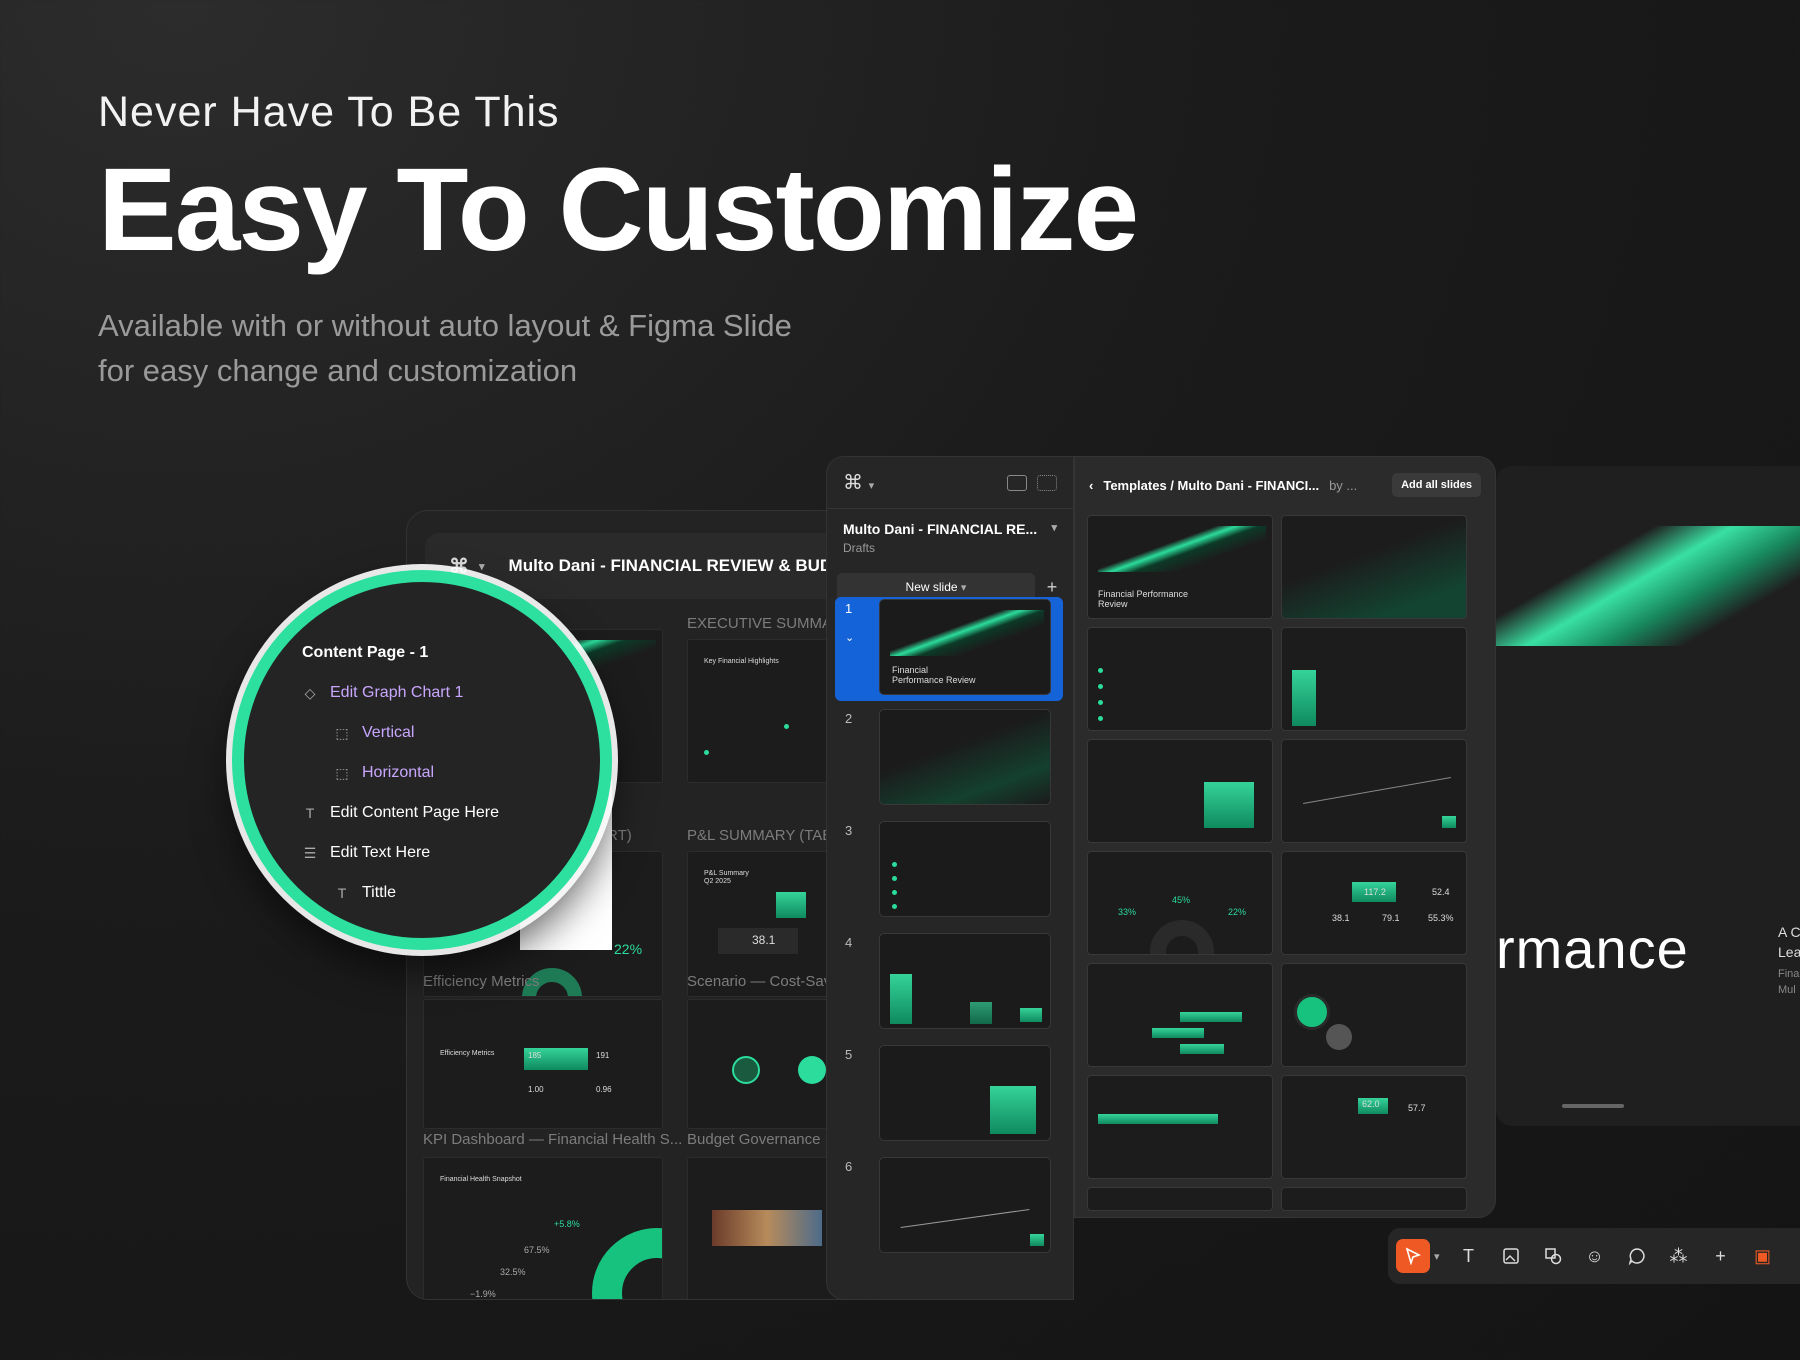  Describe the element at coordinates (1374, 1127) in the screenshot. I see `template-thumb-12: 62.0 57.7` at that location.